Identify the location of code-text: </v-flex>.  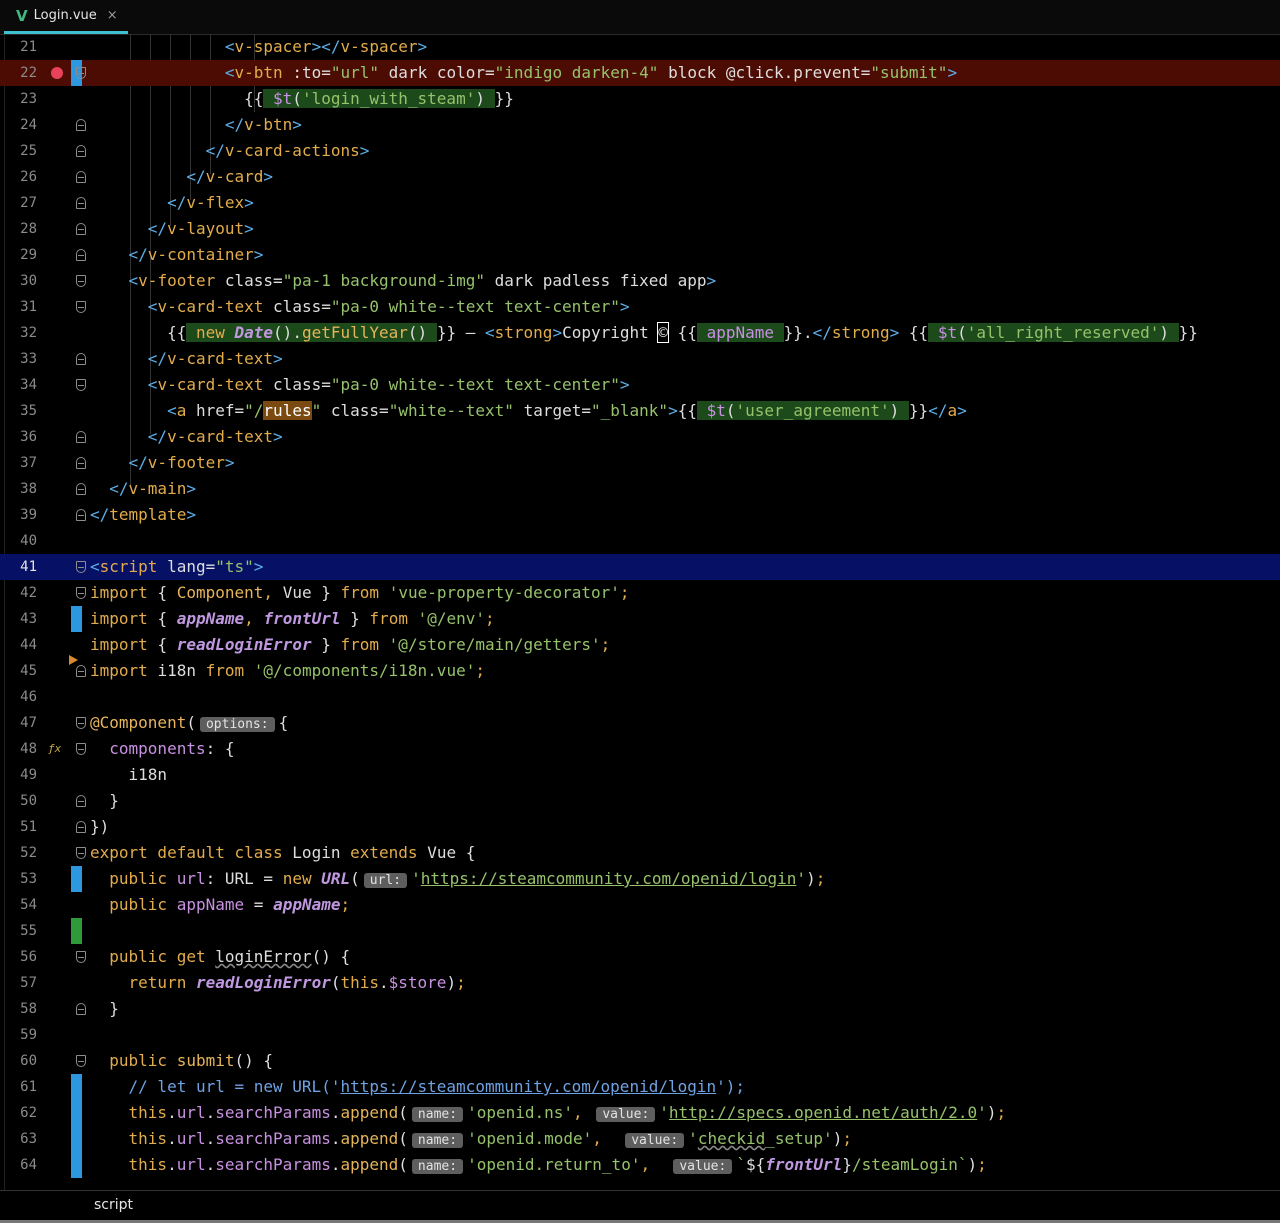
(172, 203).